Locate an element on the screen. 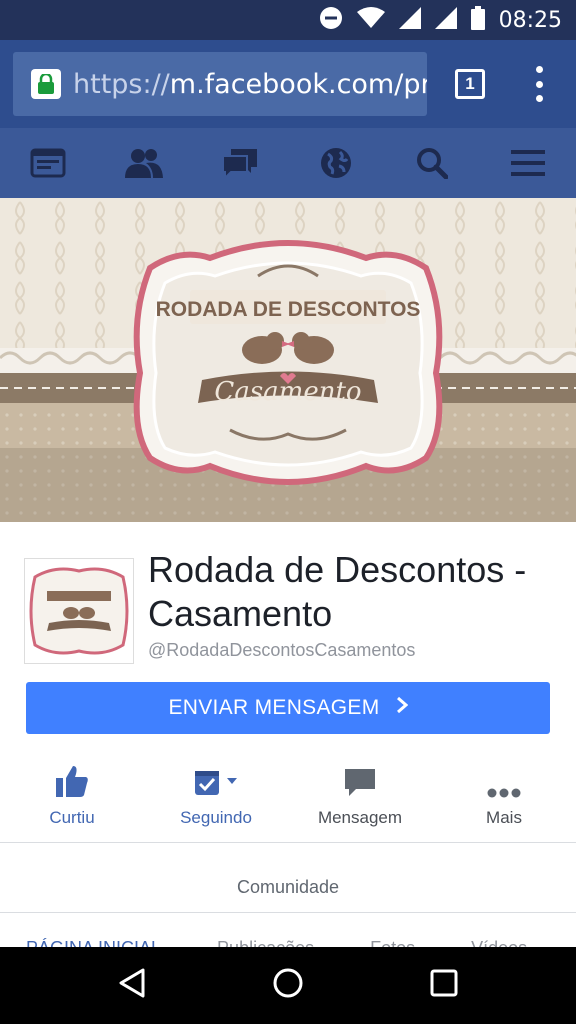 This screenshot has height=1024, width=576. page-avatar is located at coordinates (79, 611).